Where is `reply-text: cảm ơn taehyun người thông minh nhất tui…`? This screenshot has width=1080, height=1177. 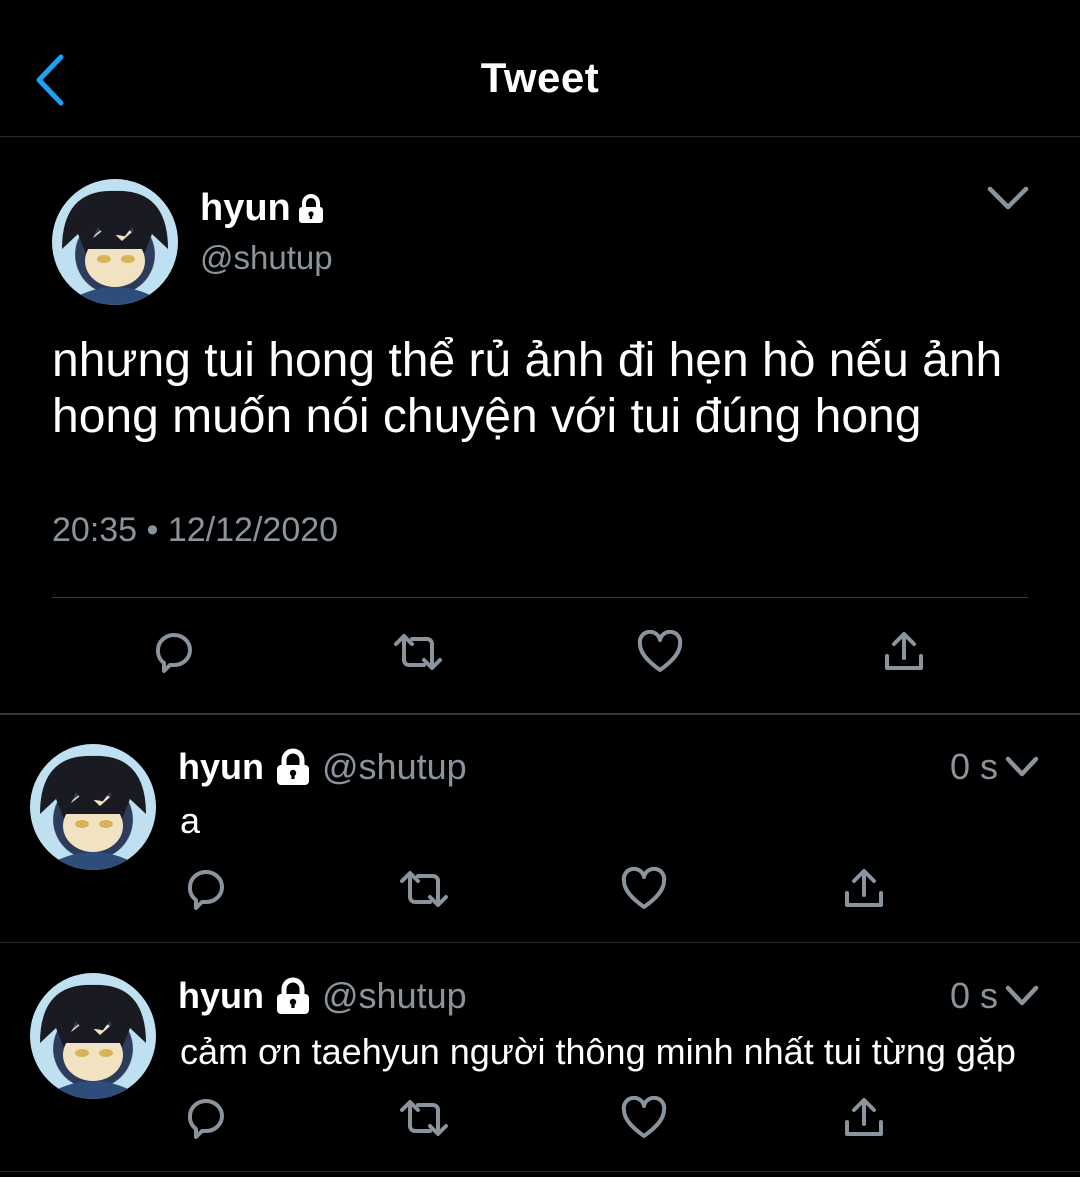 reply-text: cảm ơn taehyun người thông minh nhất tui… is located at coordinates (598, 1051).